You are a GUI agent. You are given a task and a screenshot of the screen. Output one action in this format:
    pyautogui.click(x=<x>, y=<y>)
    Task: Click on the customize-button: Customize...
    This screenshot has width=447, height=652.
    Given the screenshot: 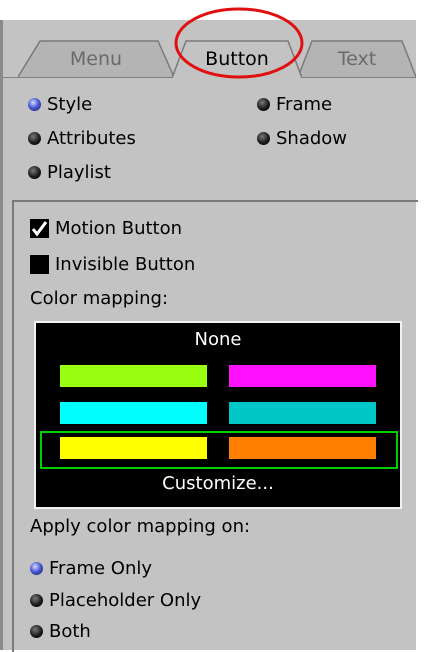 What is the action you would take?
    pyautogui.click(x=218, y=483)
    